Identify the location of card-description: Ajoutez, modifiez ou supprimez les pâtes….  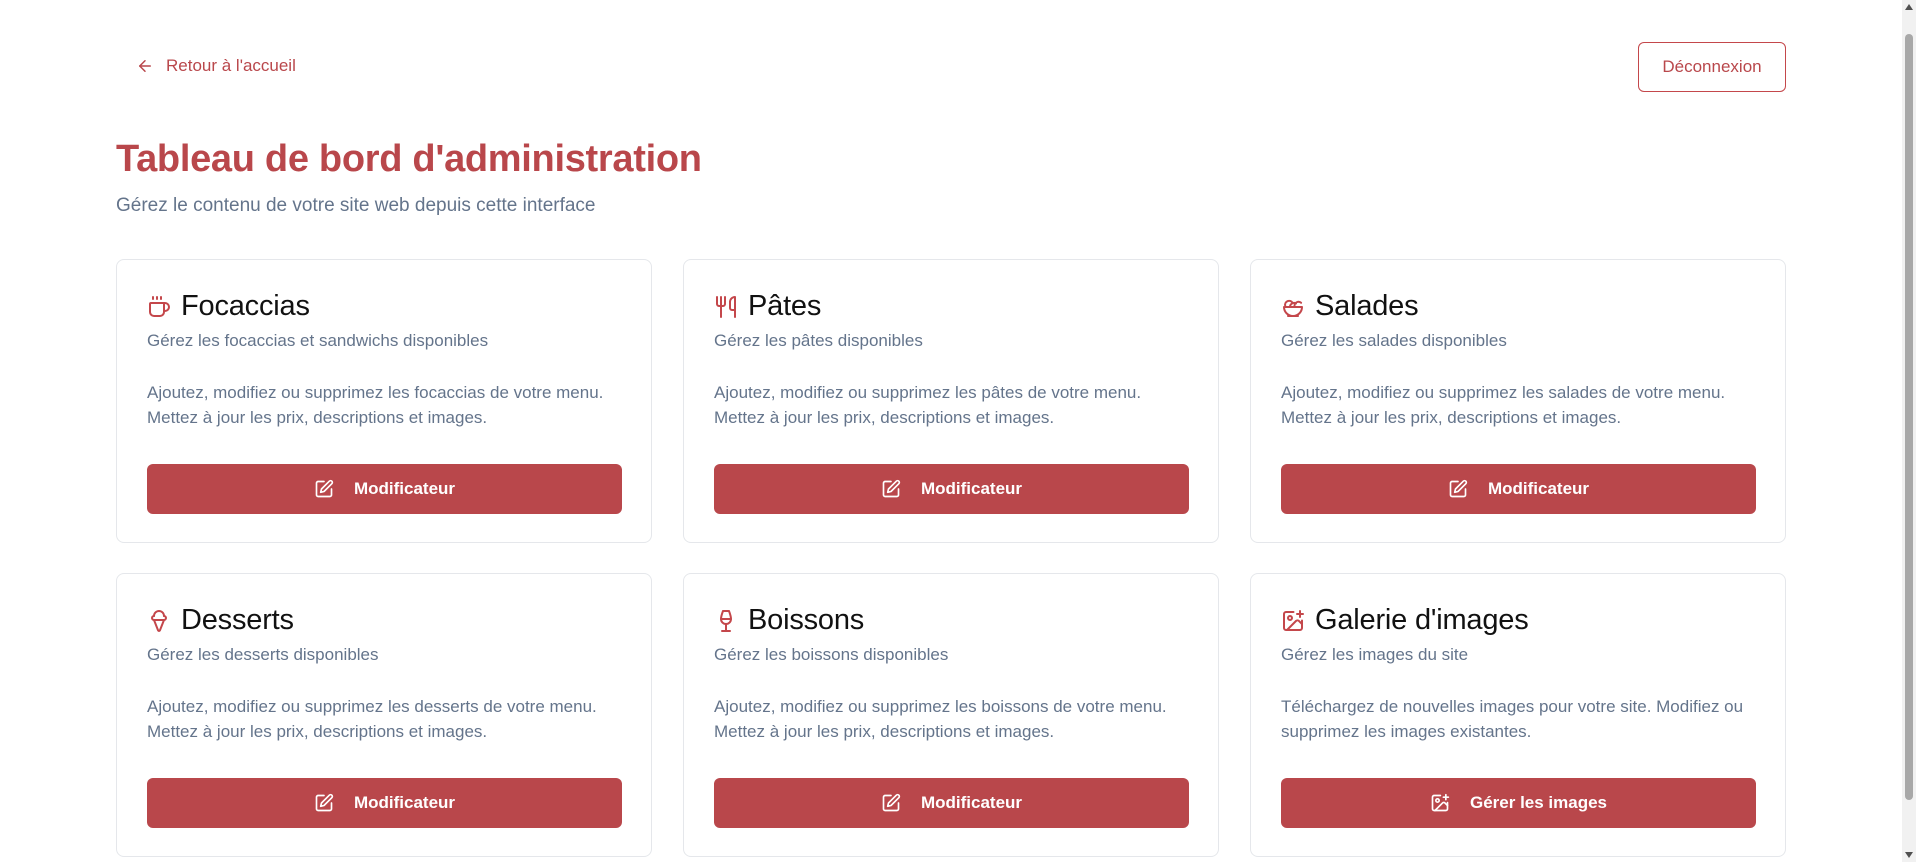
(928, 405).